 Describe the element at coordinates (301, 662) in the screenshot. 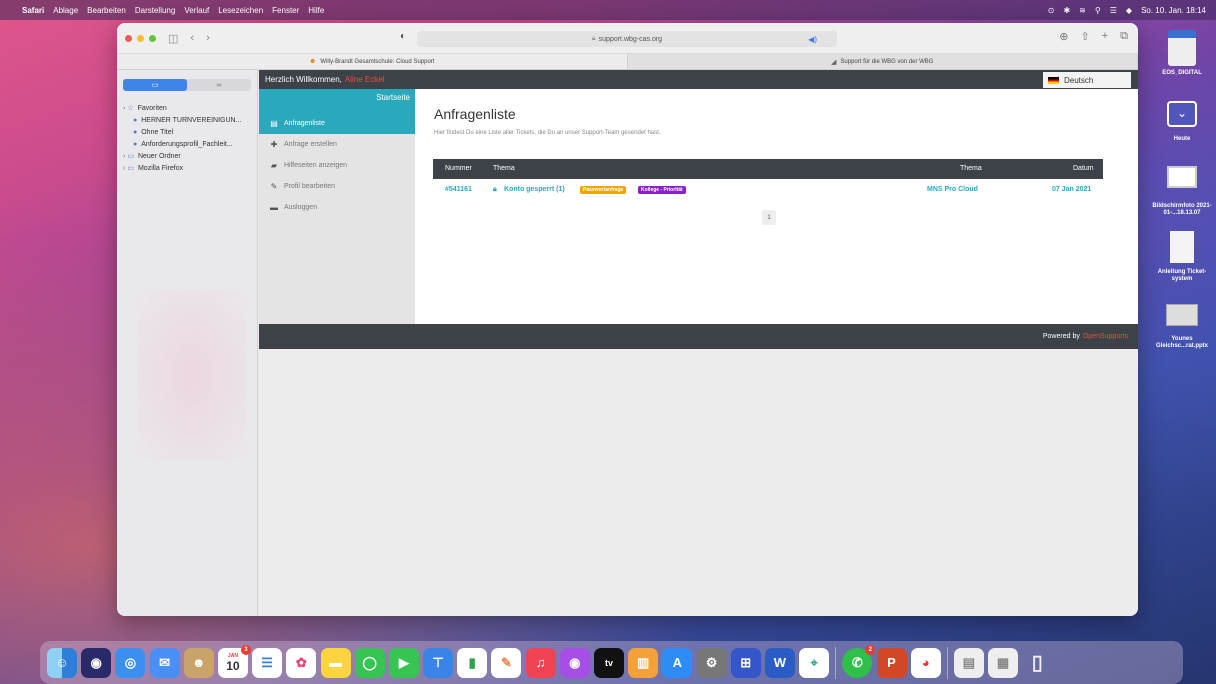

I see `photos-icon: ✿` at that location.